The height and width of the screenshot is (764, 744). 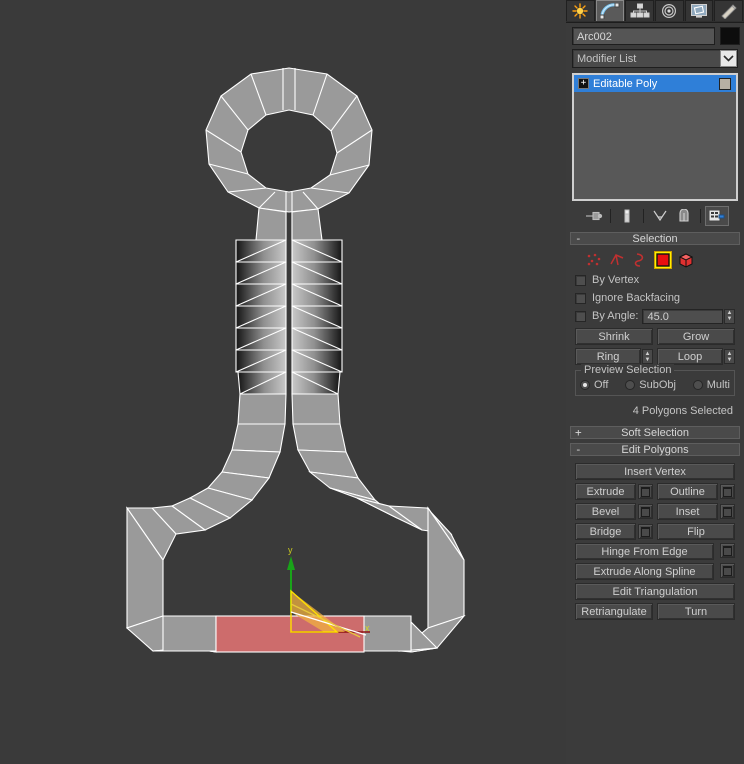 I want to click on divider, so click(x=610, y=216).